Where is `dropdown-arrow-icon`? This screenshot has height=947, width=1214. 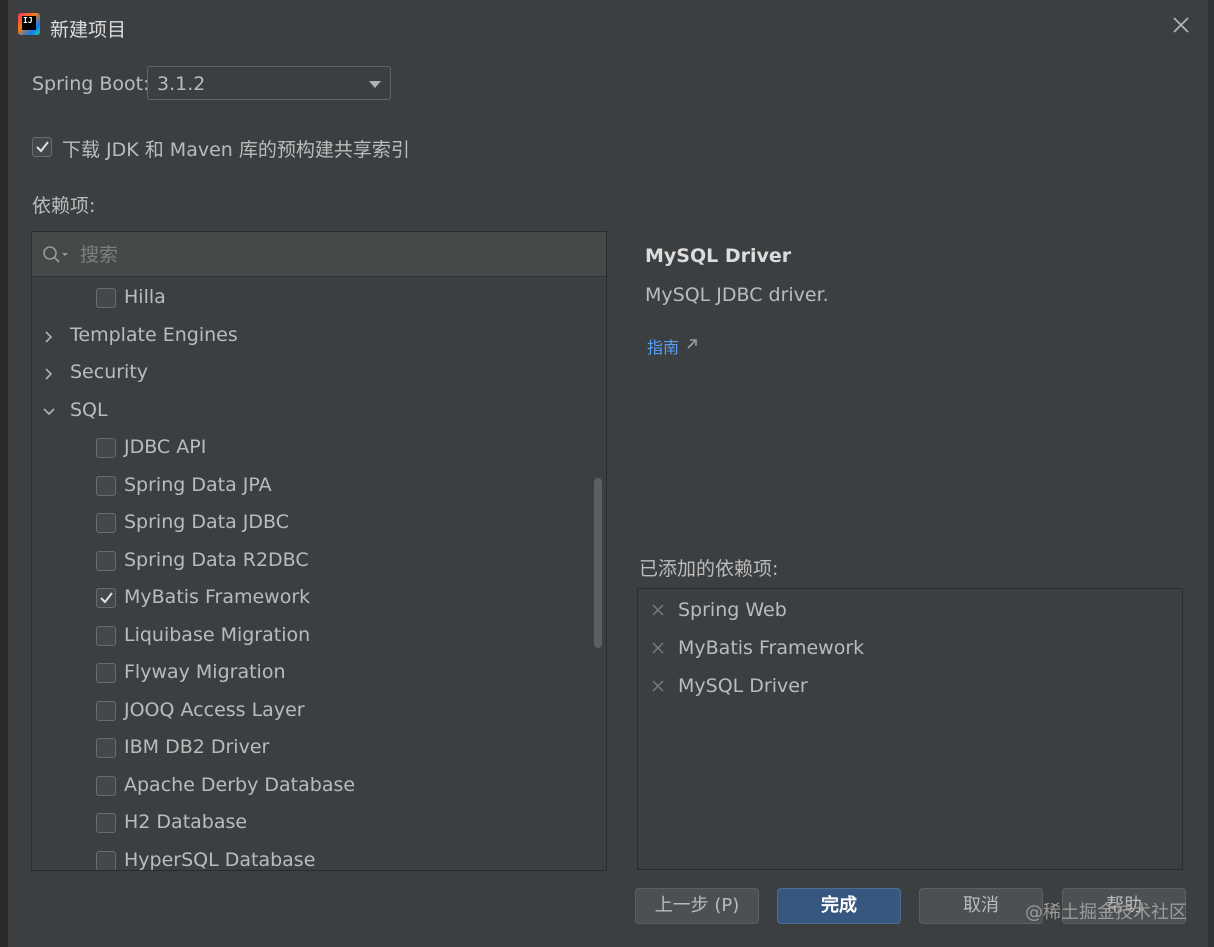
dropdown-arrow-icon is located at coordinates (375, 84).